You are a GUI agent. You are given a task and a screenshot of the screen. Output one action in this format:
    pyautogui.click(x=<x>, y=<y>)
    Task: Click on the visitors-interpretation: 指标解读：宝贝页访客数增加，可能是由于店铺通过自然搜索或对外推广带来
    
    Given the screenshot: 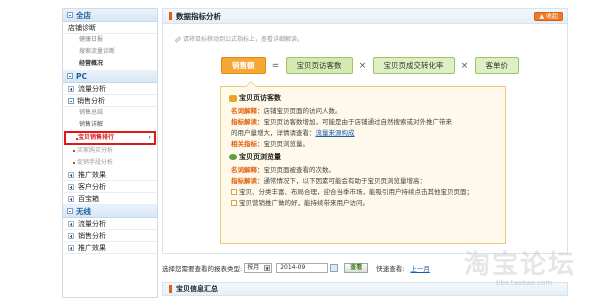 What is the action you would take?
    pyautogui.click(x=363, y=122)
    